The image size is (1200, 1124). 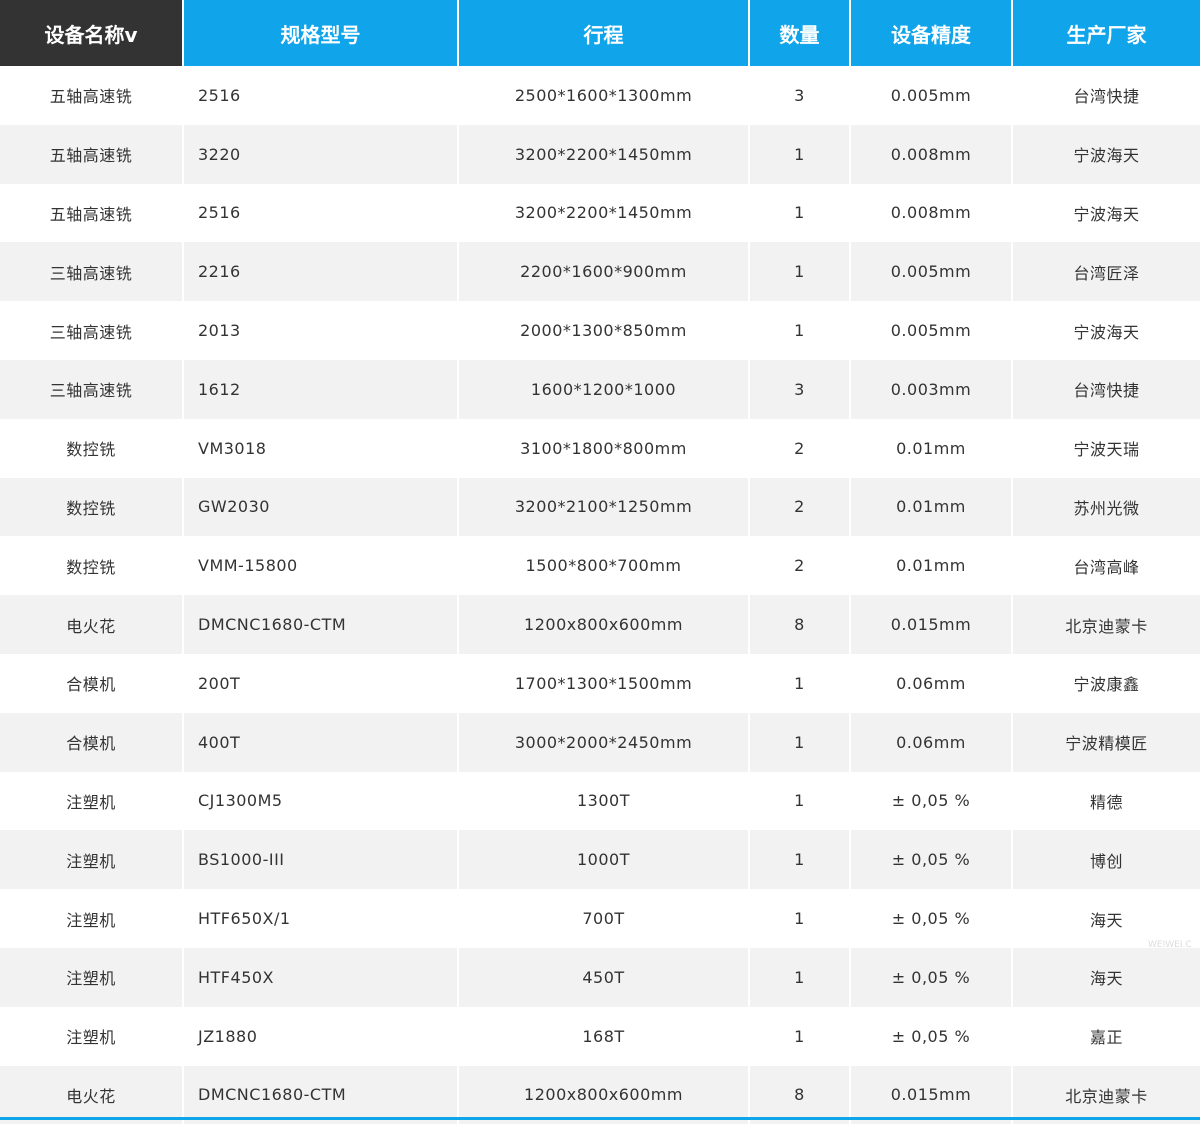 What do you see at coordinates (604, 154) in the screenshot?
I see `cell-travel: 3200*2200*1450mm` at bounding box center [604, 154].